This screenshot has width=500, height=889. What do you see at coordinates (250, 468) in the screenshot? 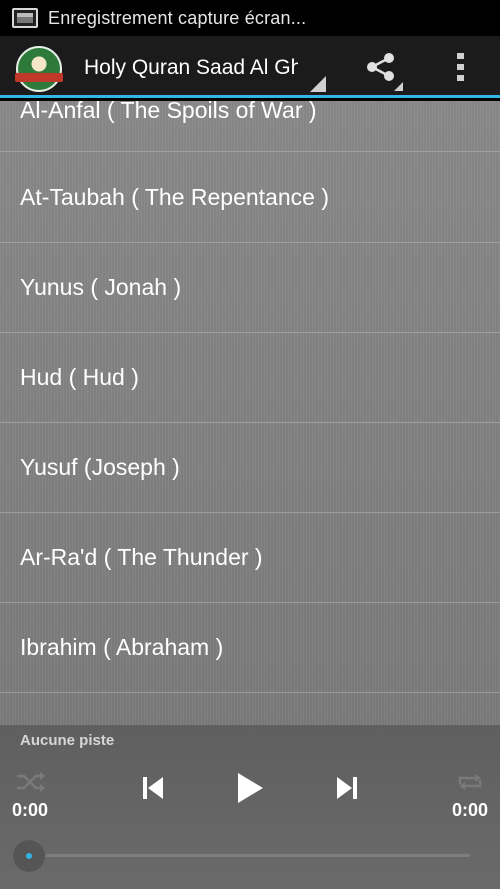
I see `list-item-surah: Yusuf (Joseph )` at bounding box center [250, 468].